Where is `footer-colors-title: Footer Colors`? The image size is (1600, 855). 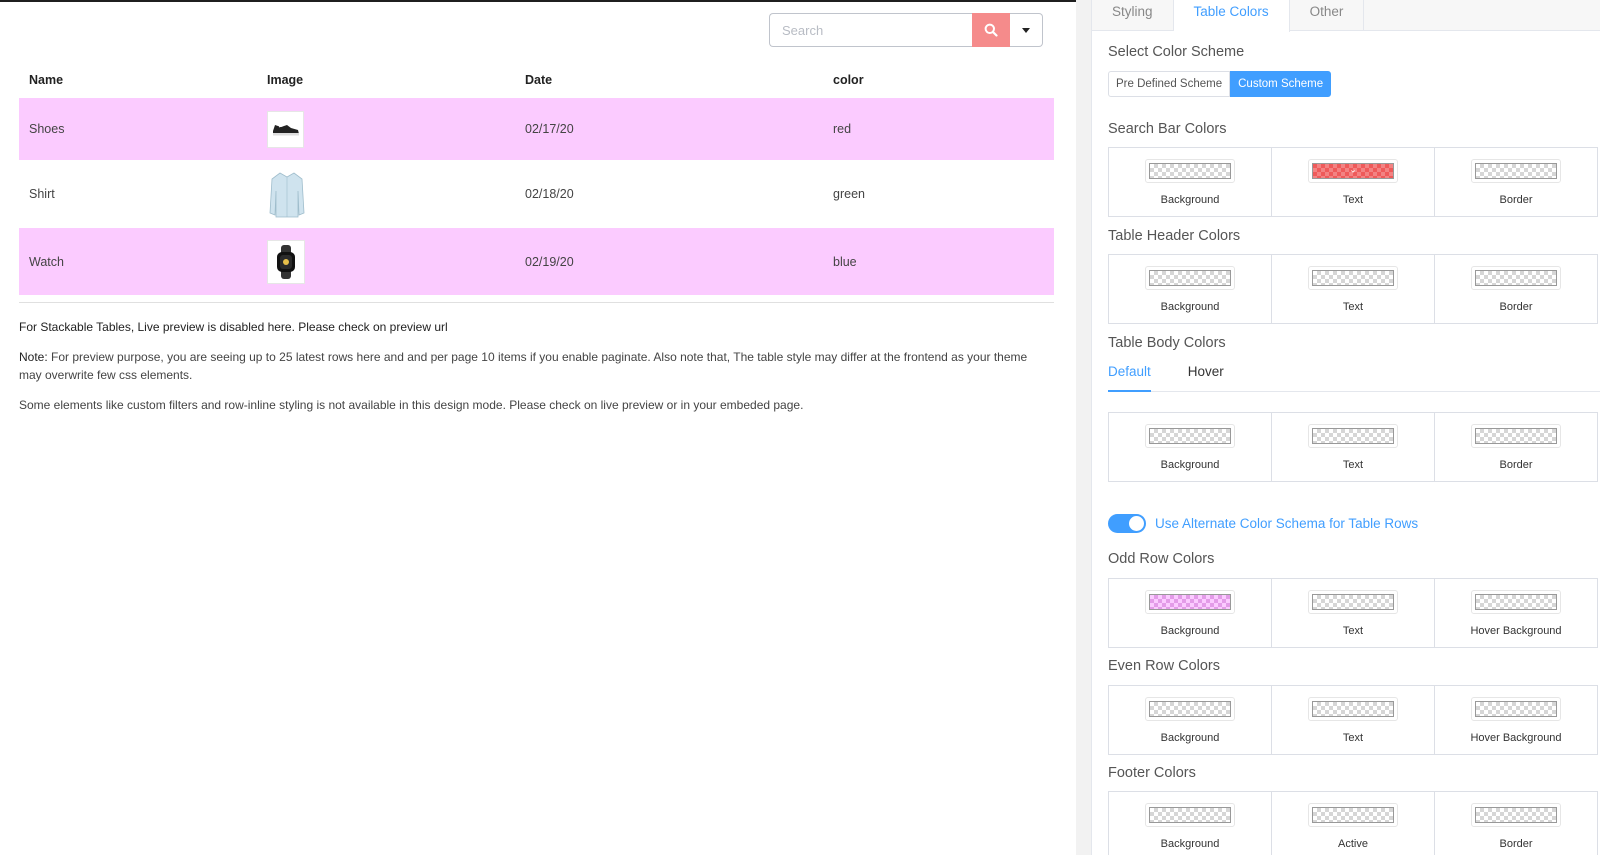 footer-colors-title: Footer Colors is located at coordinates (1152, 773).